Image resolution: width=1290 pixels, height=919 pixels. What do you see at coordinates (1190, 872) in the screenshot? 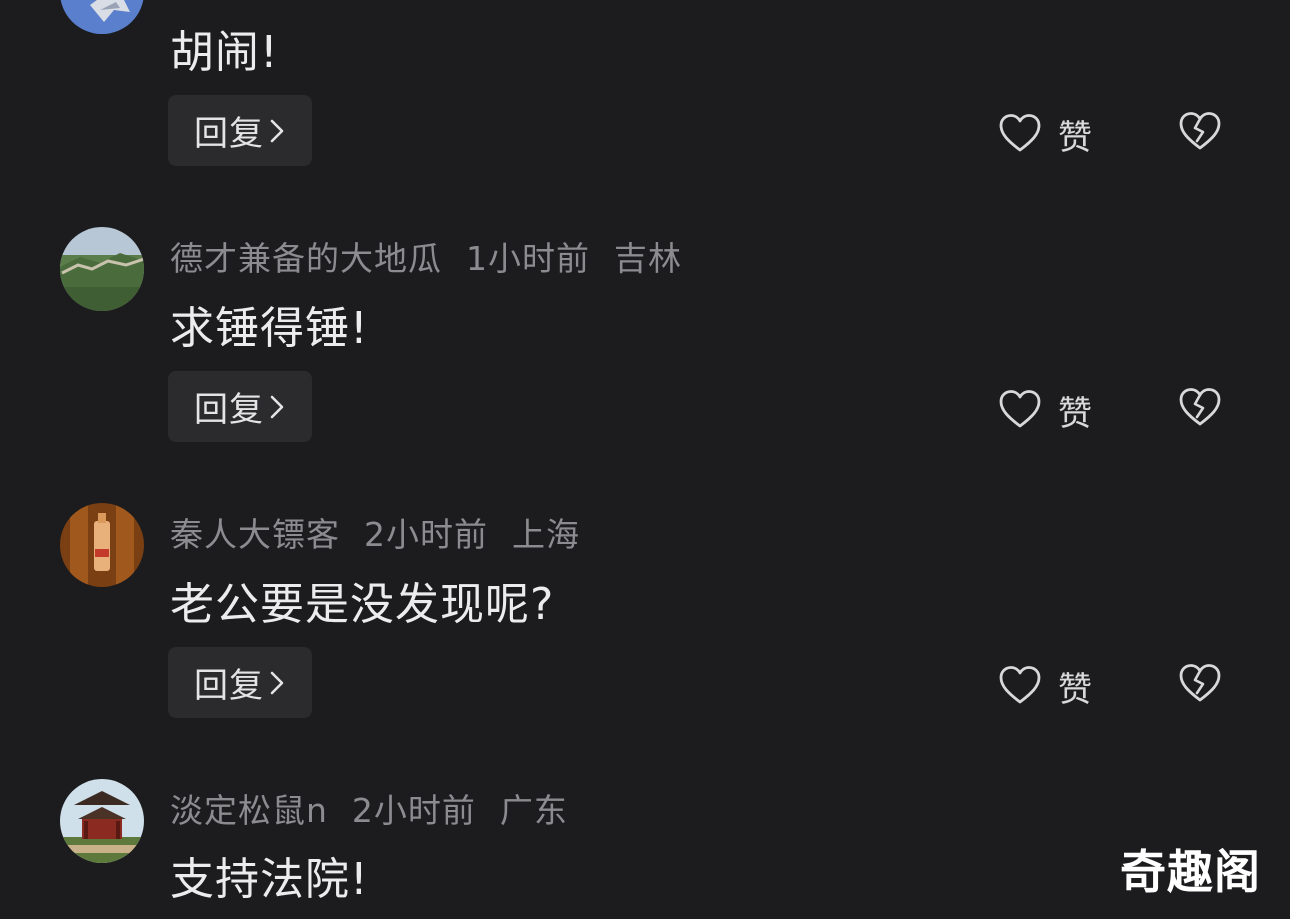
I see `watermark: 奇趣阁` at bounding box center [1190, 872].